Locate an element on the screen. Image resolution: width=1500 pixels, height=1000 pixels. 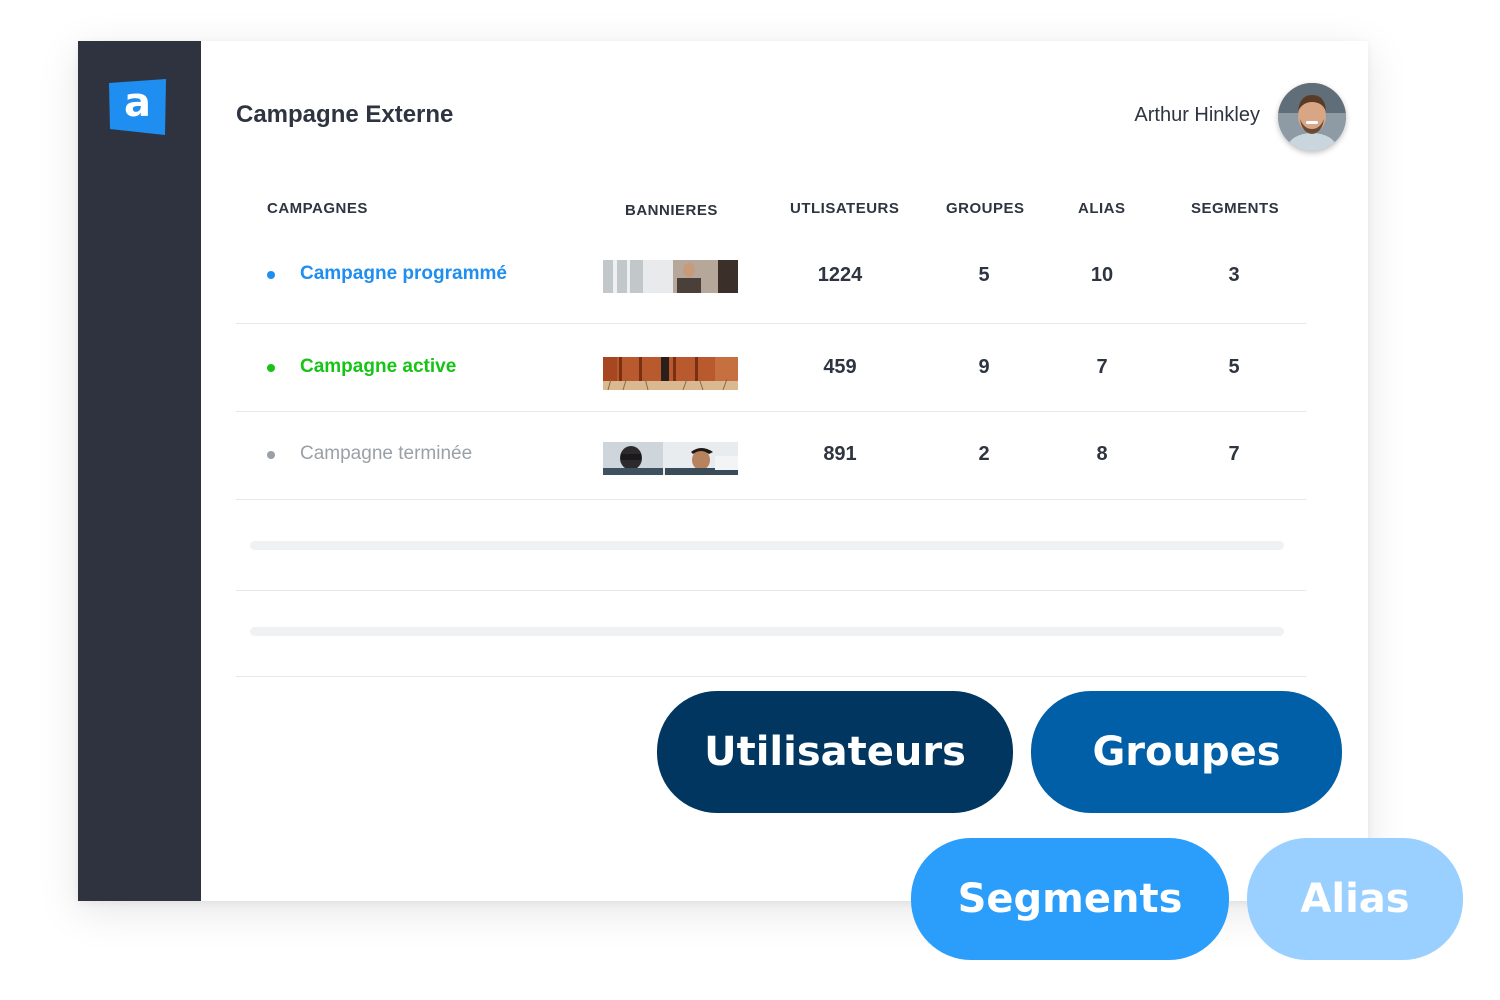
banner-image-office-icon is located at coordinates (670, 276).